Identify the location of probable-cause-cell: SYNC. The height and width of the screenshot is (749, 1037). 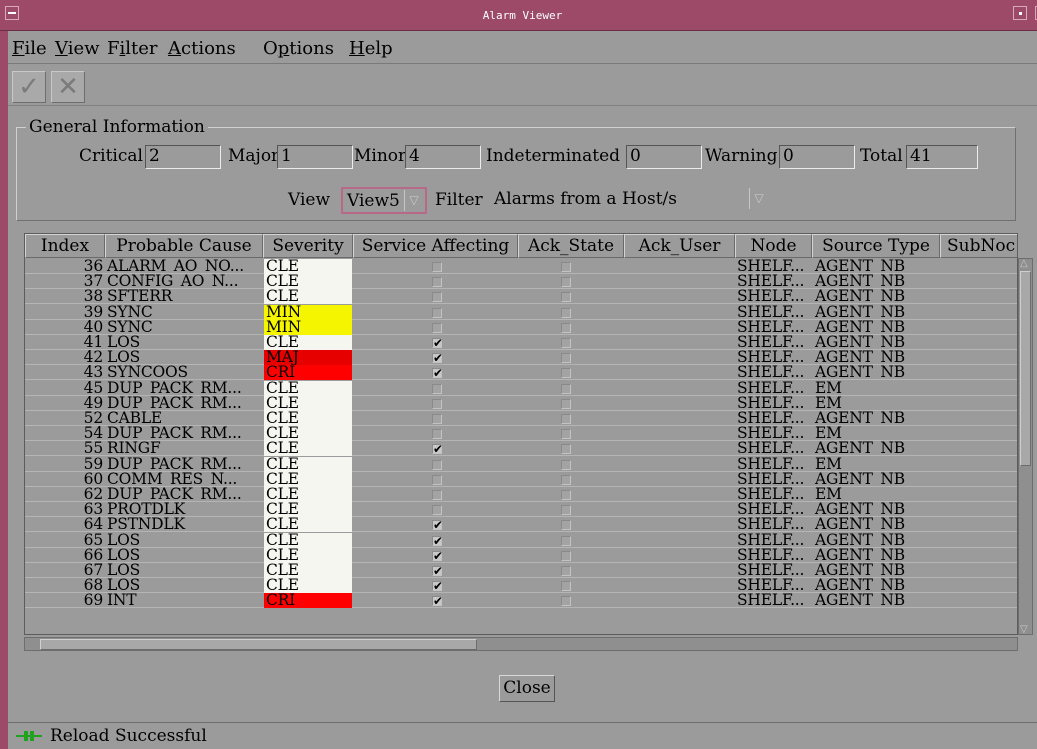
(130, 327).